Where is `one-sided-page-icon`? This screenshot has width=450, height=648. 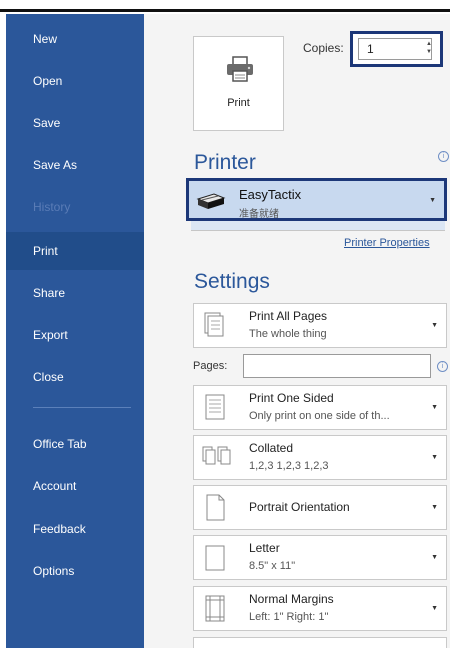
one-sided-page-icon is located at coordinates (215, 410).